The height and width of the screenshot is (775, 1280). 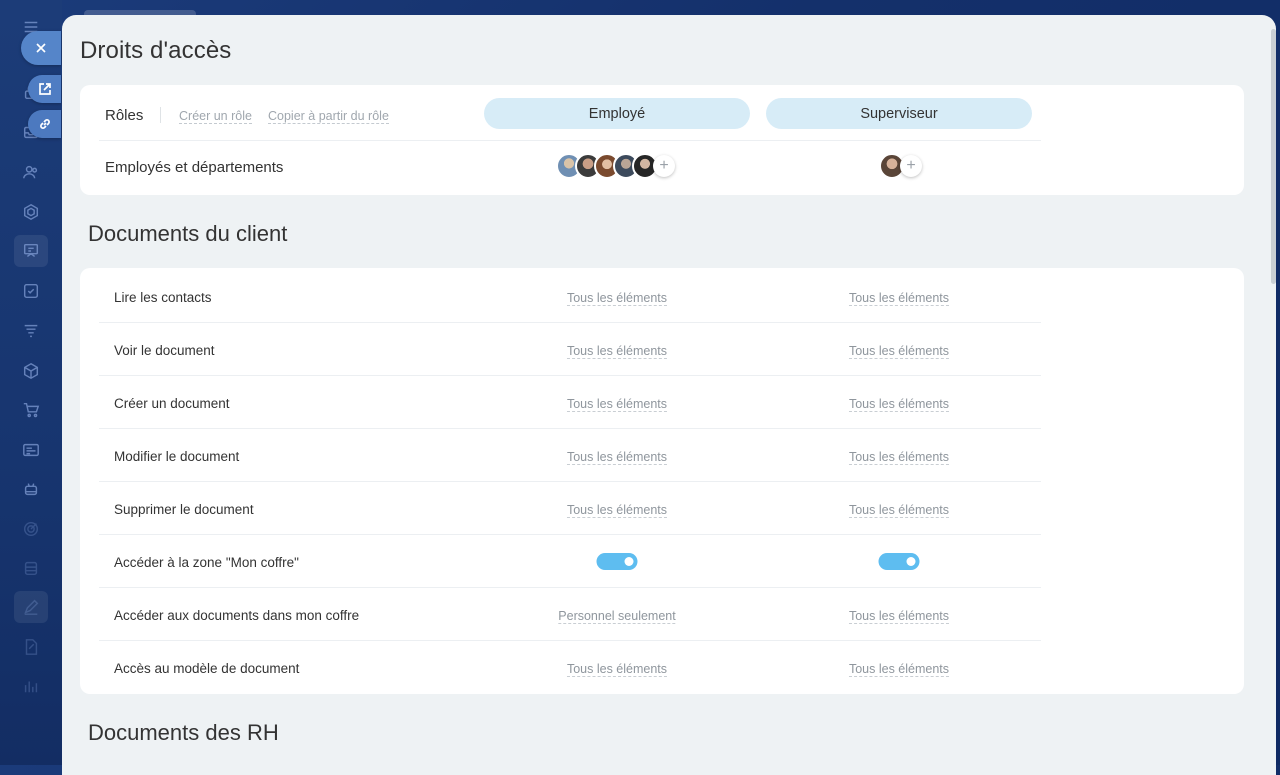 I want to click on task-check-icon, so click(x=31, y=291).